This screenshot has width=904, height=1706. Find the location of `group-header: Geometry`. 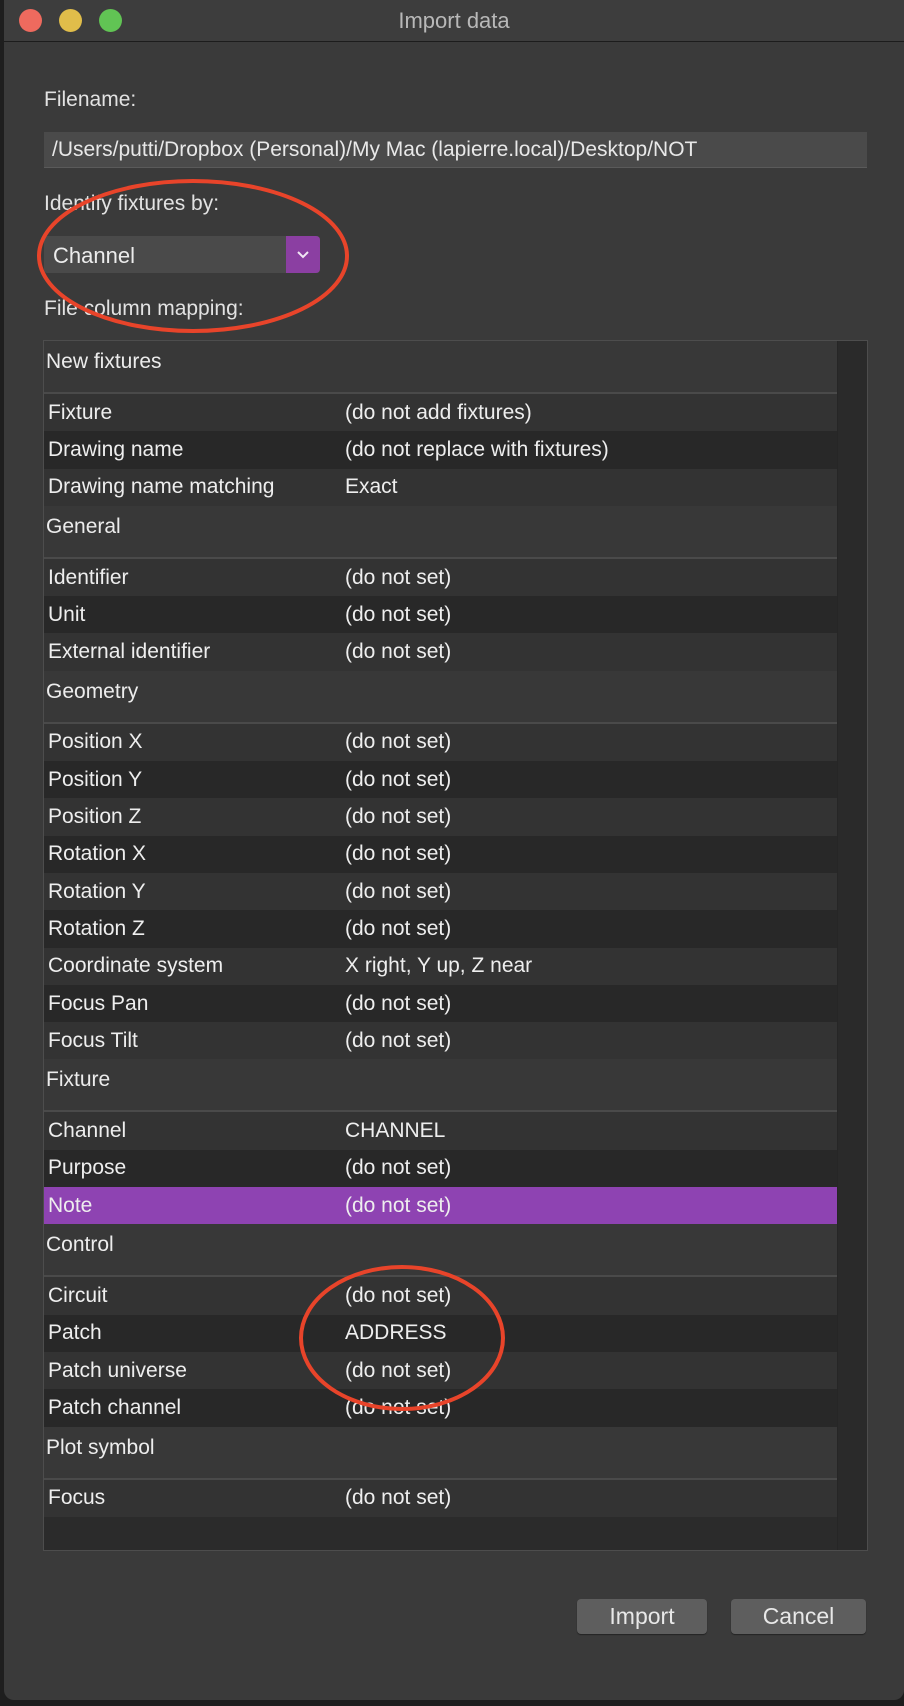

group-header: Geometry is located at coordinates (441, 697).